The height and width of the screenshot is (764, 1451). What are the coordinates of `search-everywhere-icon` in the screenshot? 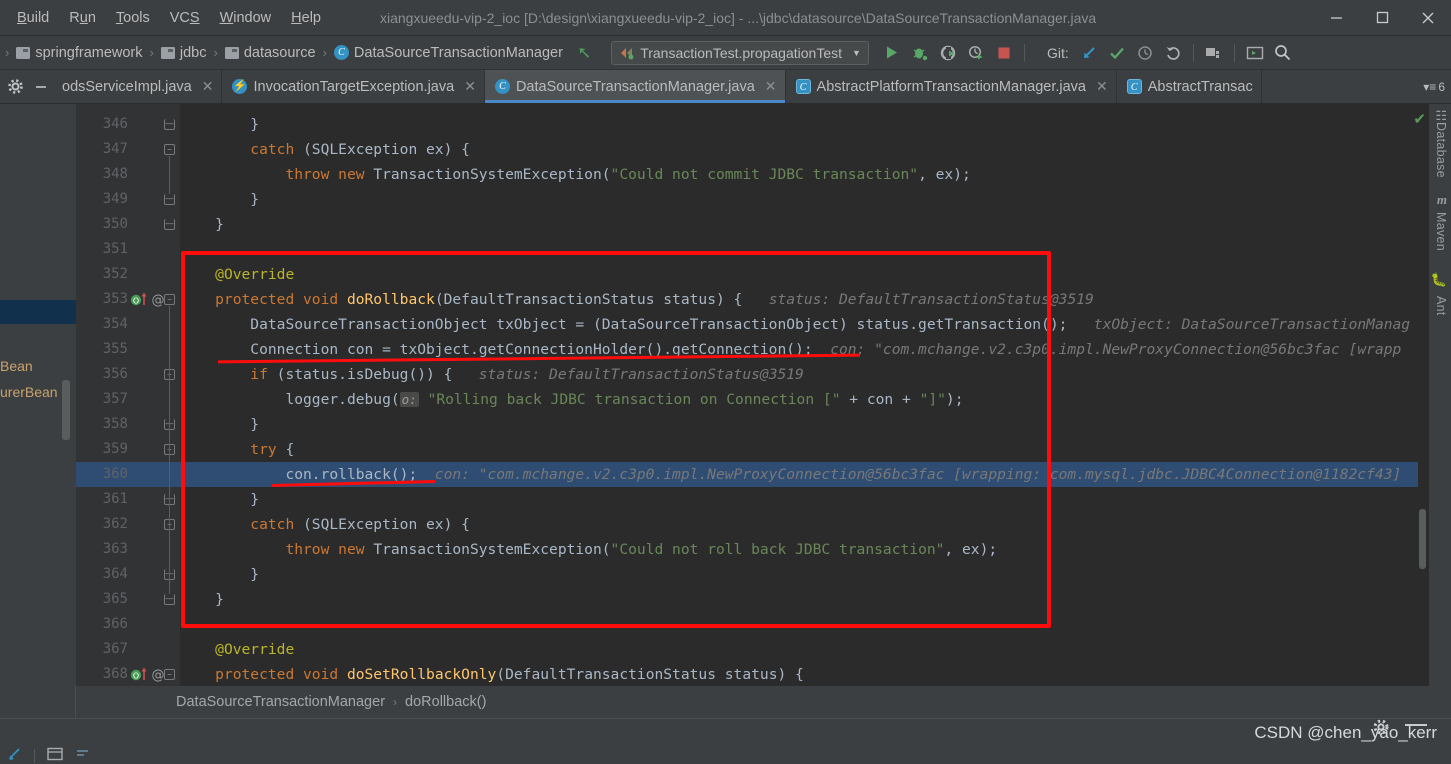 It's located at (1283, 53).